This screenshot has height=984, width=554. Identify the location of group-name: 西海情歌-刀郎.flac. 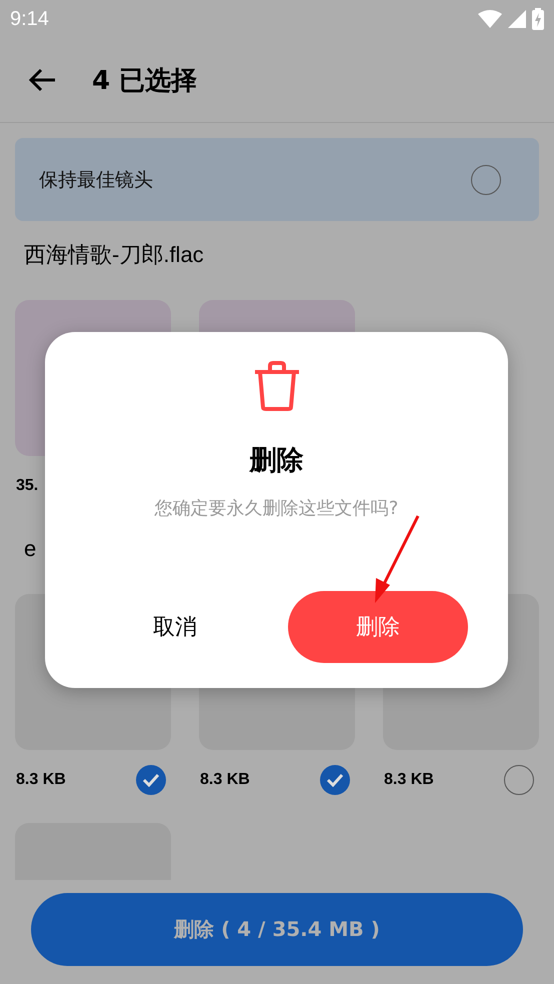
(114, 255).